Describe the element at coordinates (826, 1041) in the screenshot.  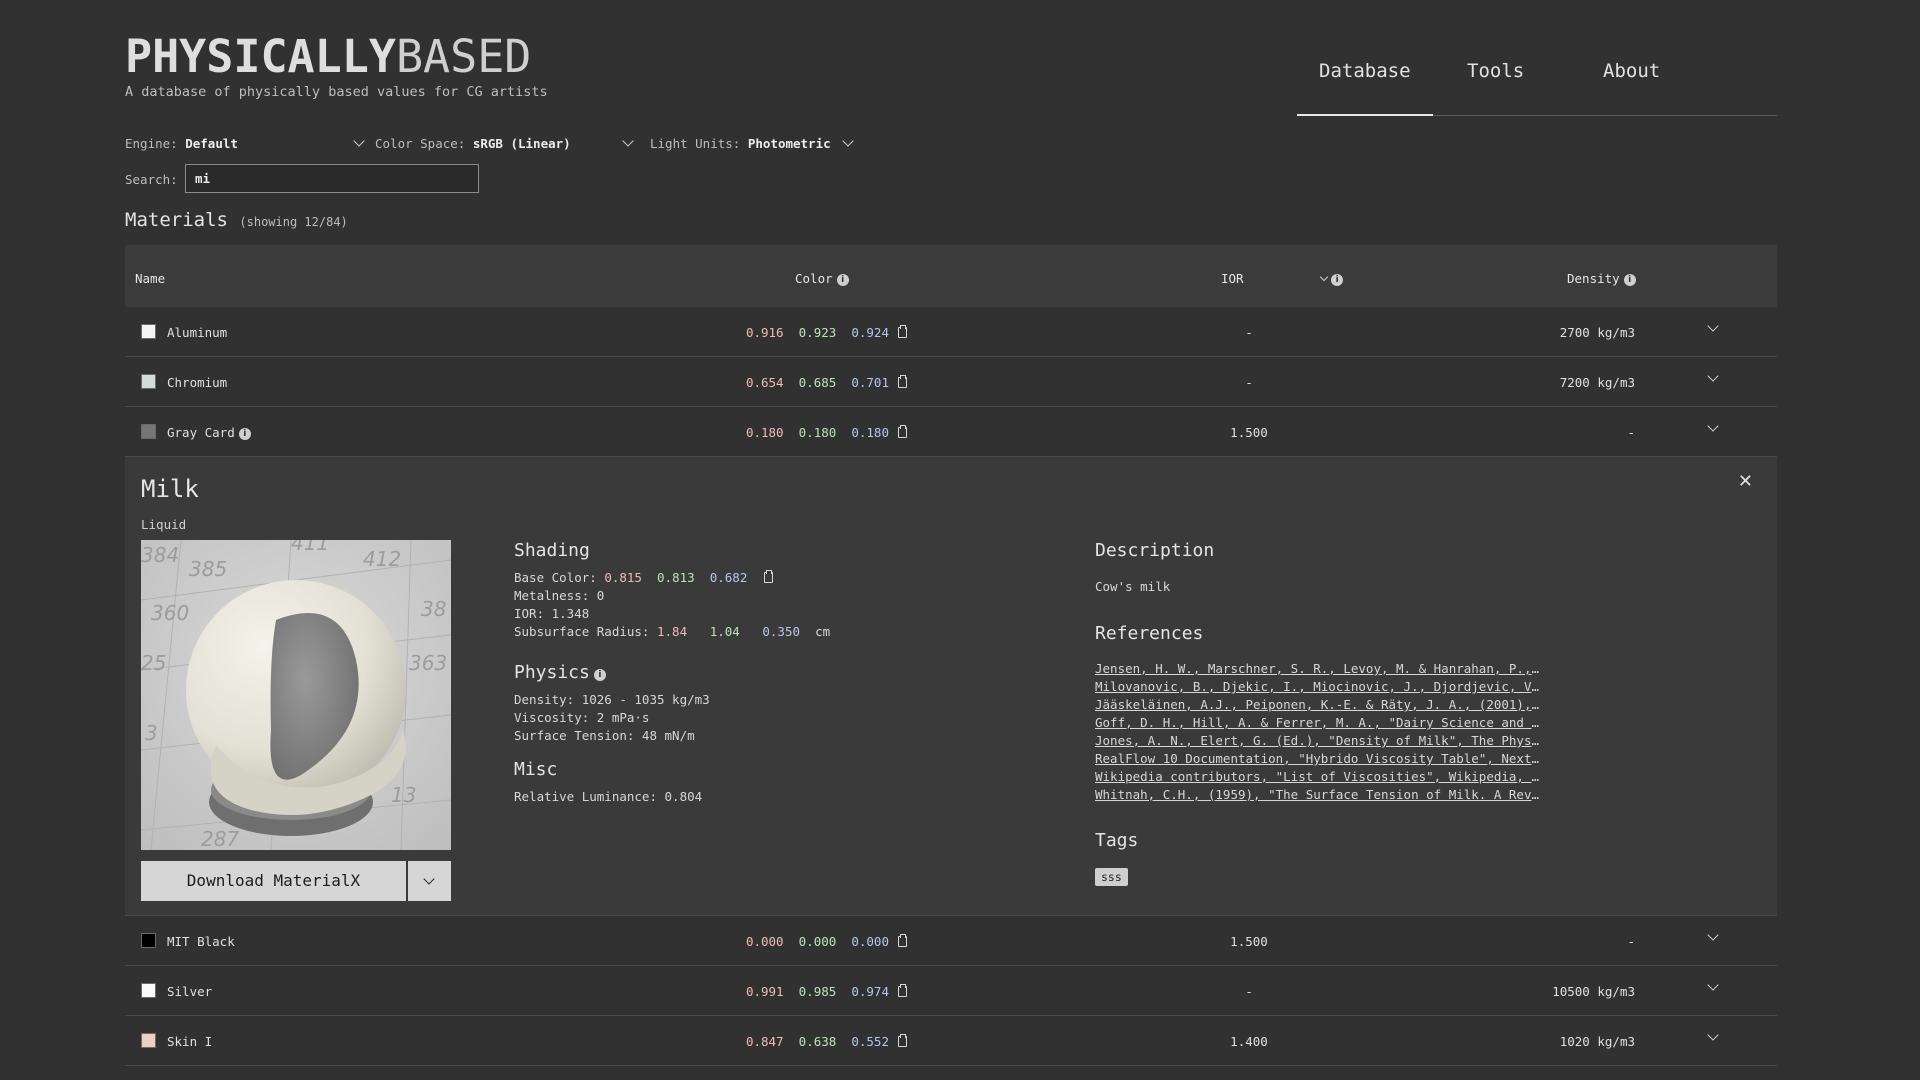
I see `color-values: 0.847 0.638 0.552` at that location.